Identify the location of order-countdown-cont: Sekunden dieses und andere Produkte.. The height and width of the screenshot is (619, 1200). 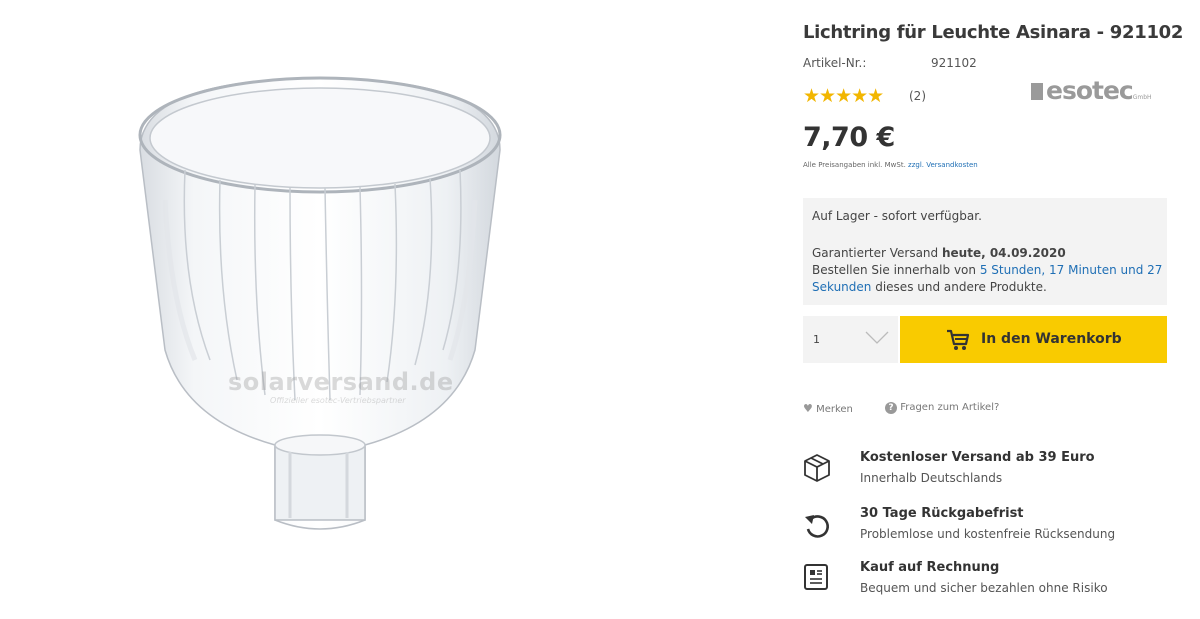
(929, 287).